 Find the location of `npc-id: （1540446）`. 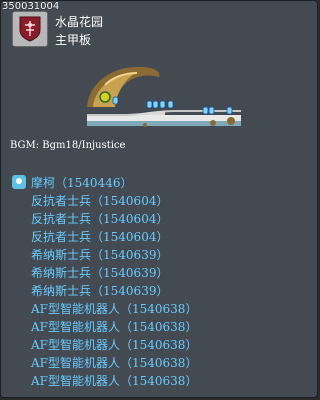

npc-id: （1540446） is located at coordinates (94, 182).